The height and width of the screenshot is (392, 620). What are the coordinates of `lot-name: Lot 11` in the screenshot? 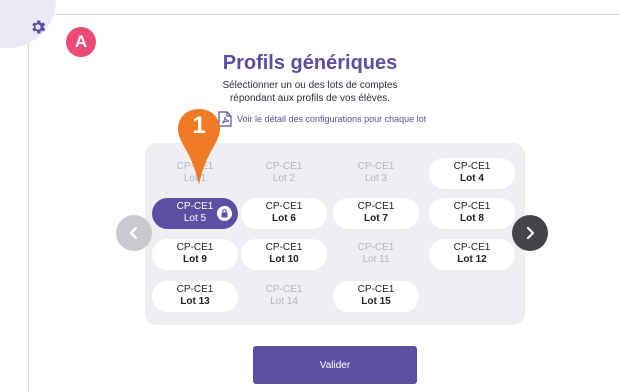 It's located at (376, 259).